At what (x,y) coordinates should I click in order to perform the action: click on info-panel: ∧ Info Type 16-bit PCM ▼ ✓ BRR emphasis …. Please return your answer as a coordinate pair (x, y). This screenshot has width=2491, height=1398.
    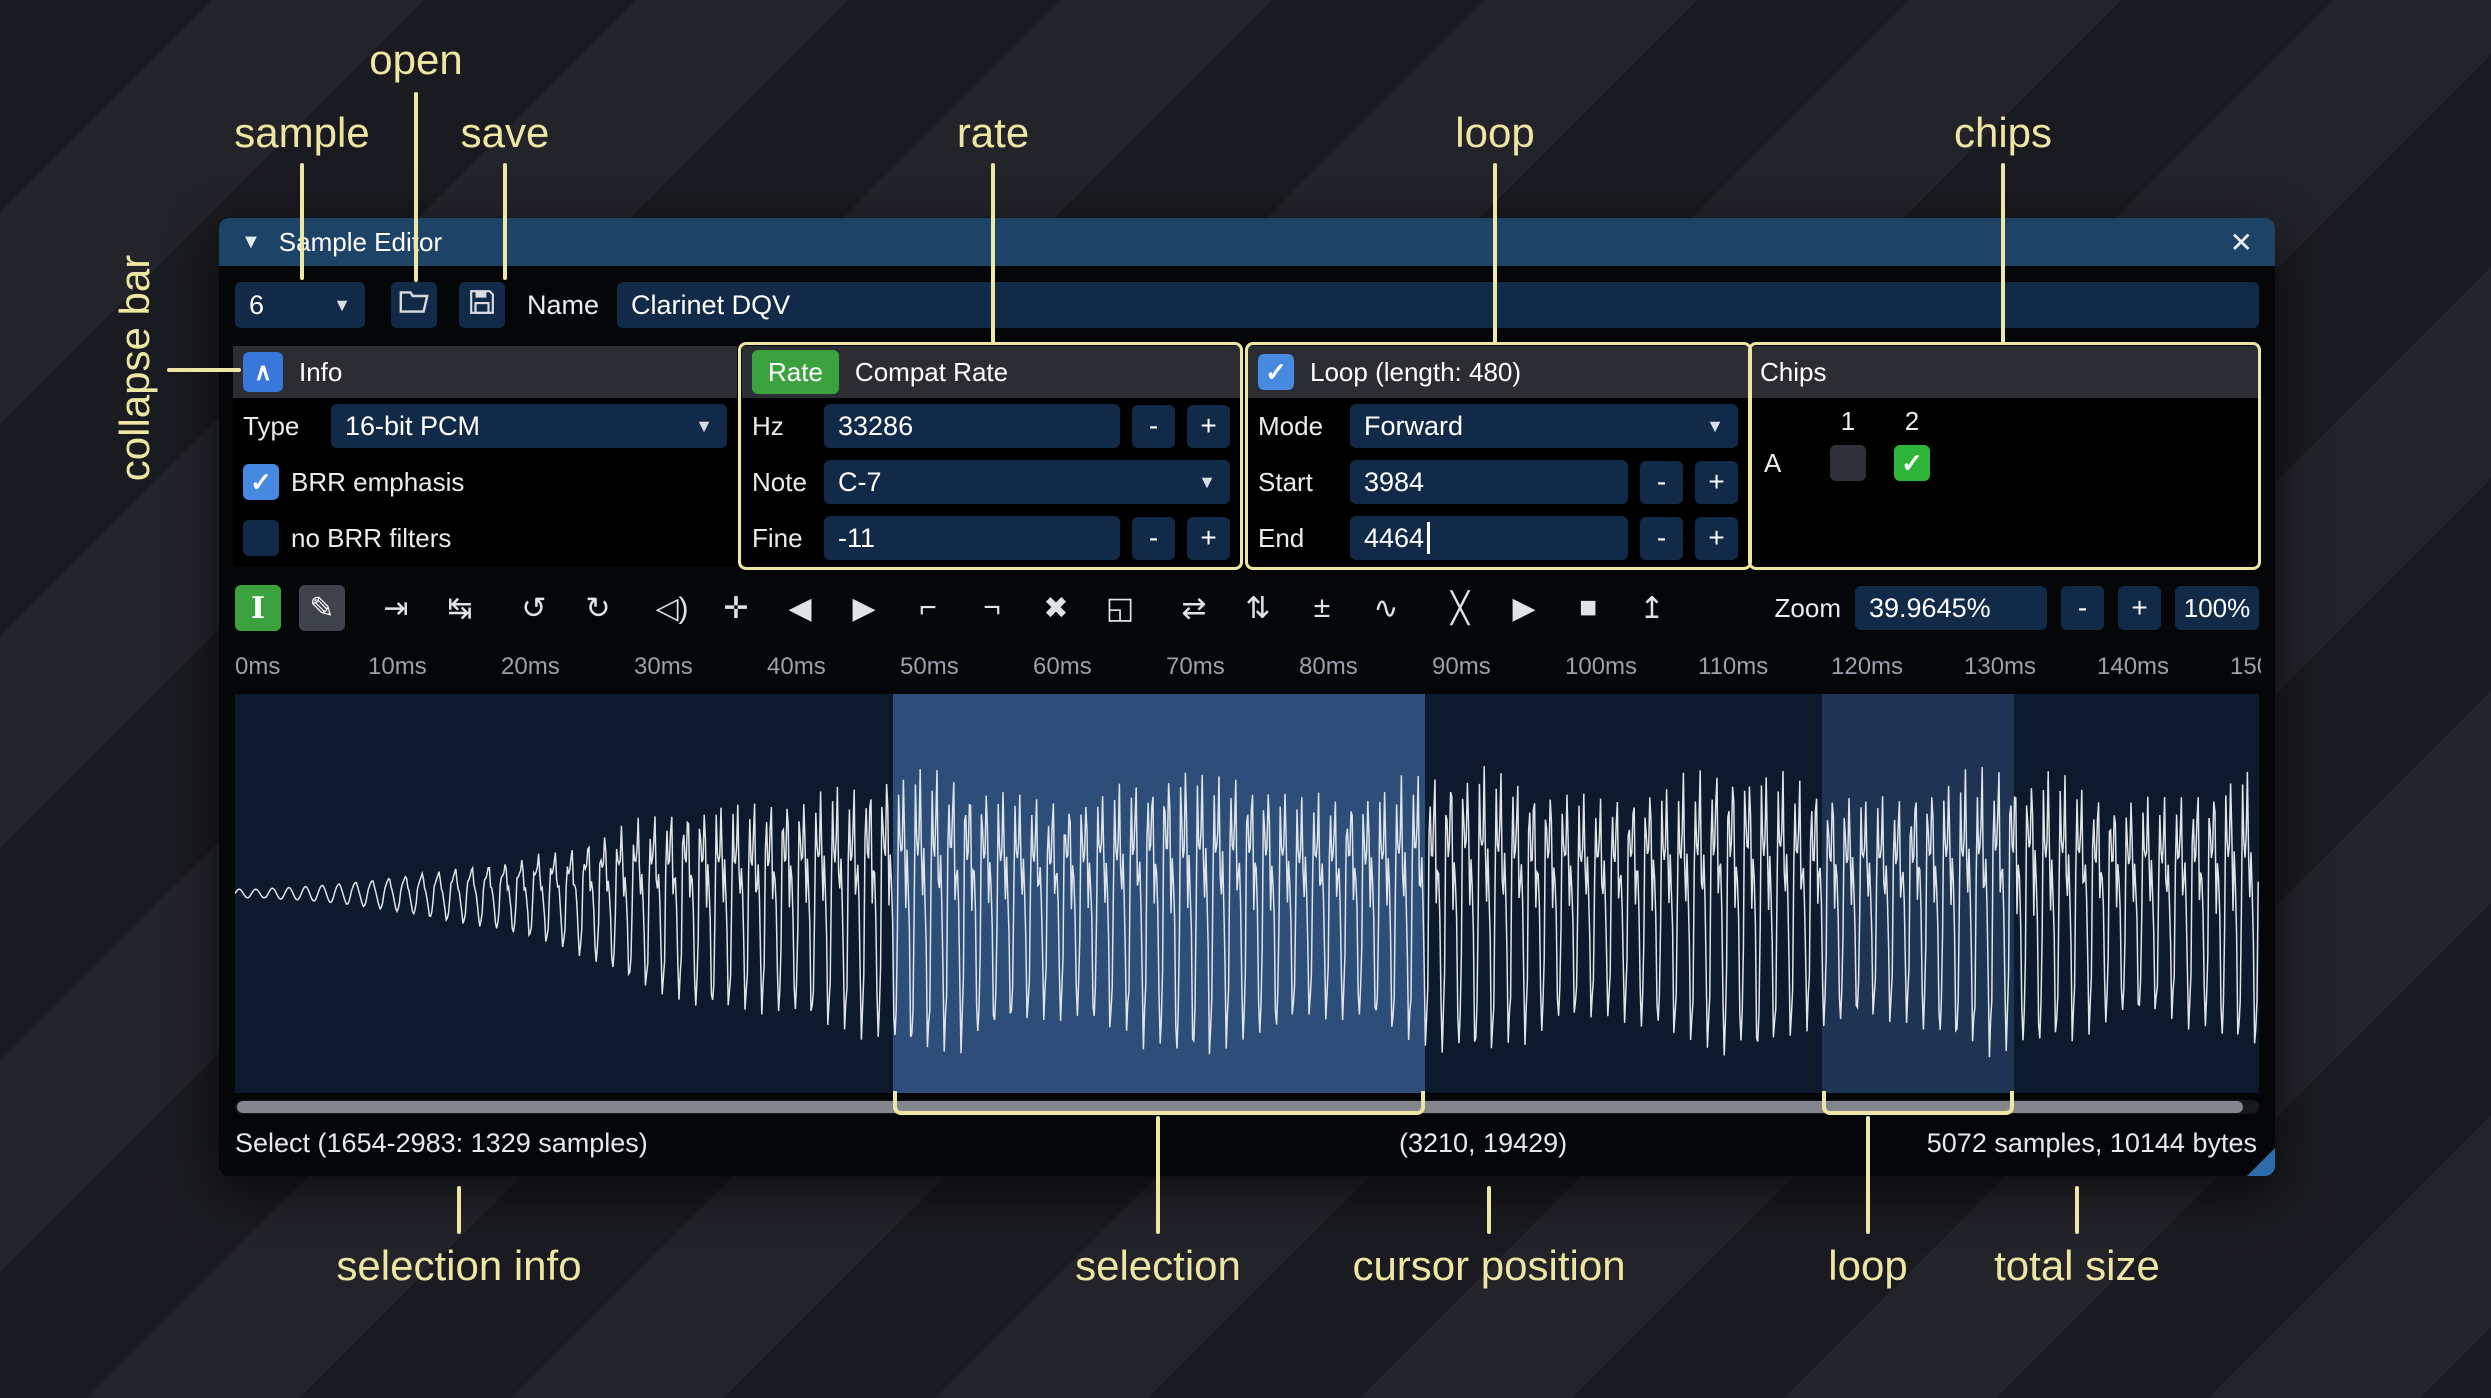
    Looking at the image, I should click on (485, 456).